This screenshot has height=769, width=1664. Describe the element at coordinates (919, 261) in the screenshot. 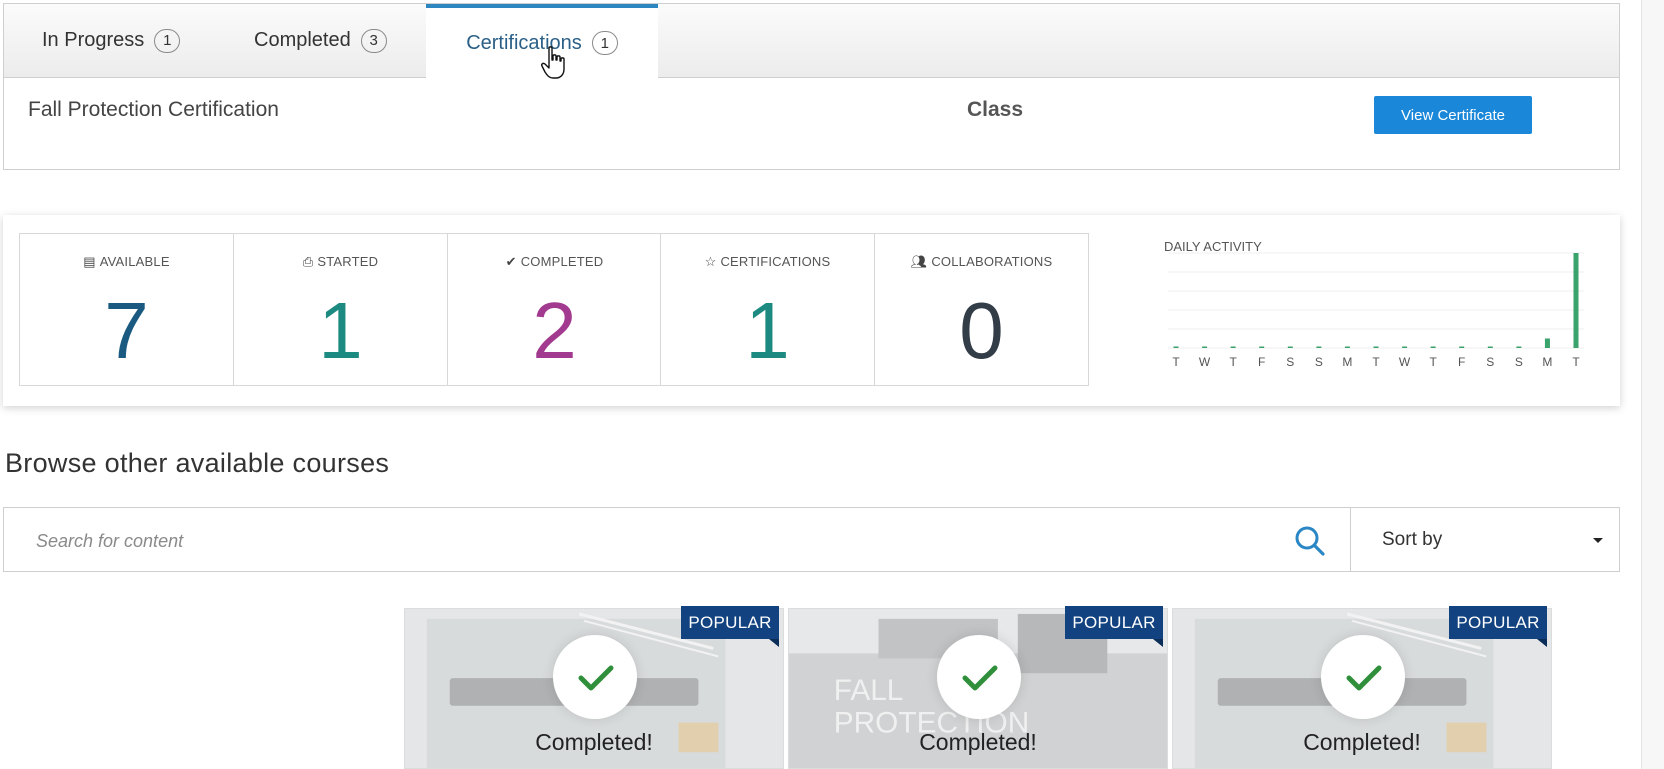

I see `users-icon: 👥︎` at that location.